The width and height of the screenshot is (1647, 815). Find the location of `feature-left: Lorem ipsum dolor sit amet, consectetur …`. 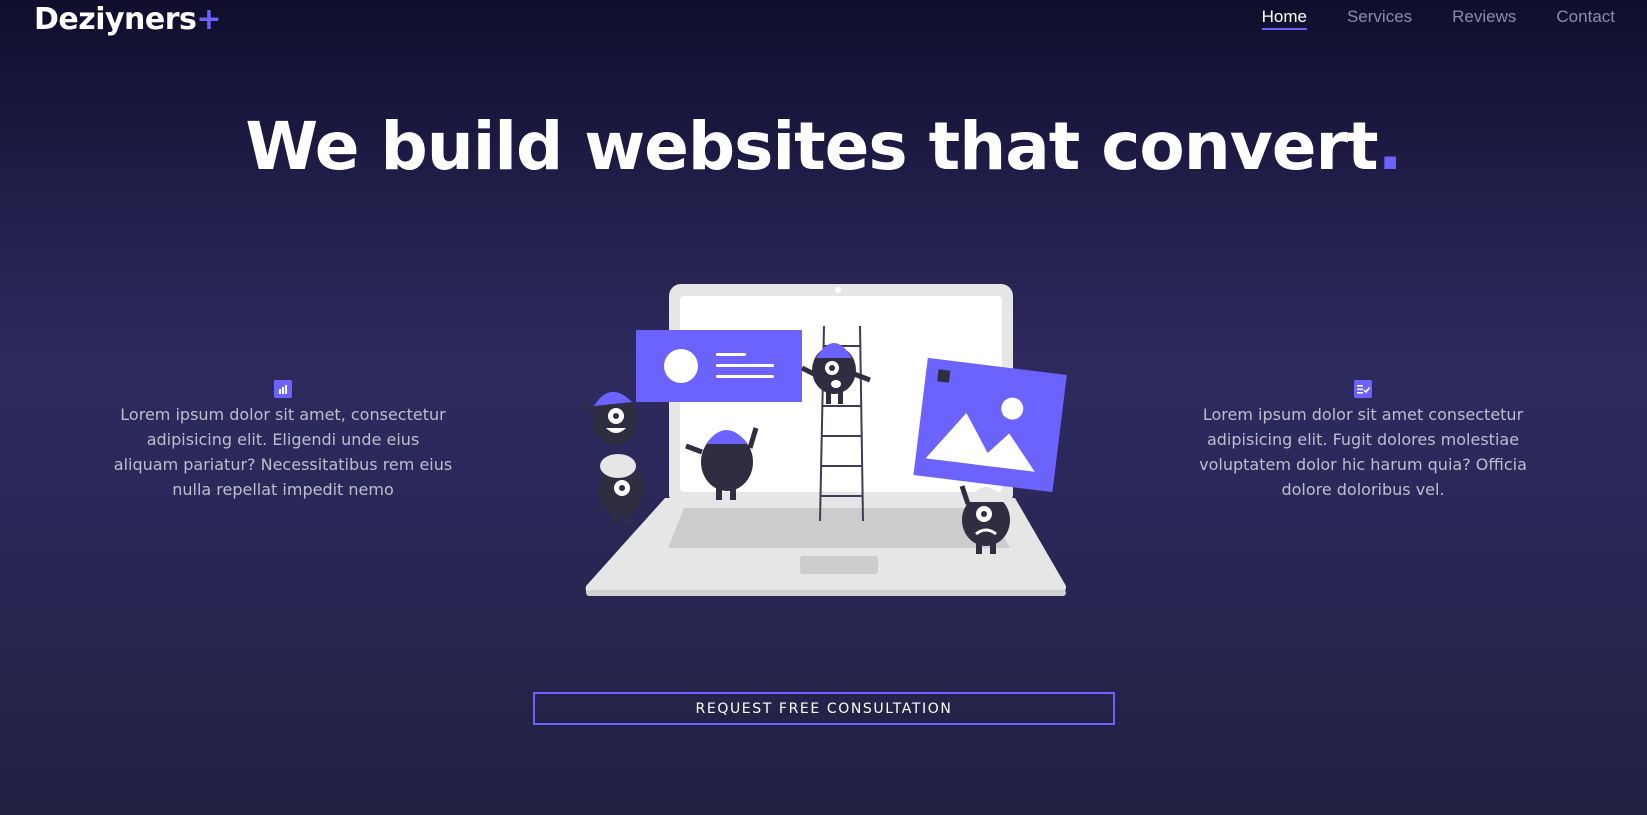

feature-left: Lorem ipsum dolor sit amet, consectetur … is located at coordinates (283, 441).